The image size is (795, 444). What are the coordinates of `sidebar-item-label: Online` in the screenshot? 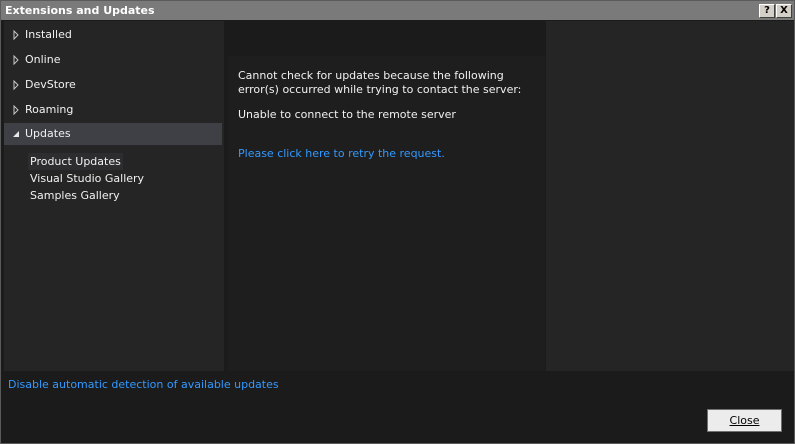 It's located at (43, 59).